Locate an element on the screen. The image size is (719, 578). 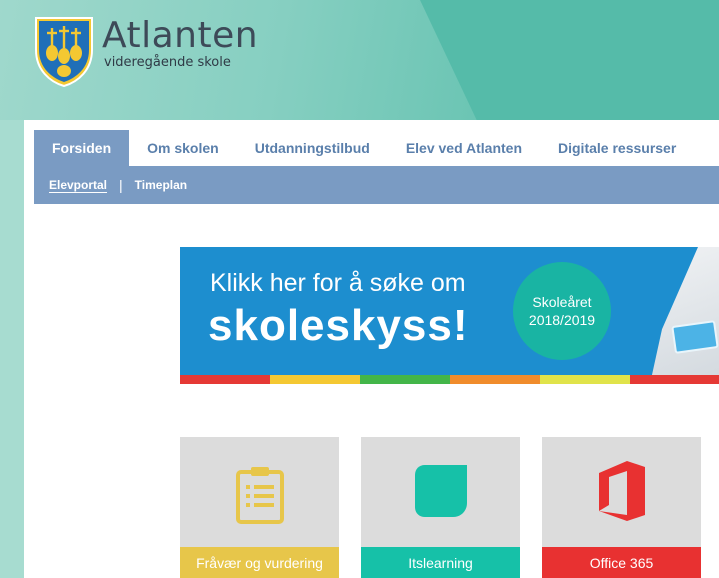
tab-utdanningstilbud: Utdanningstilbud is located at coordinates (312, 148).